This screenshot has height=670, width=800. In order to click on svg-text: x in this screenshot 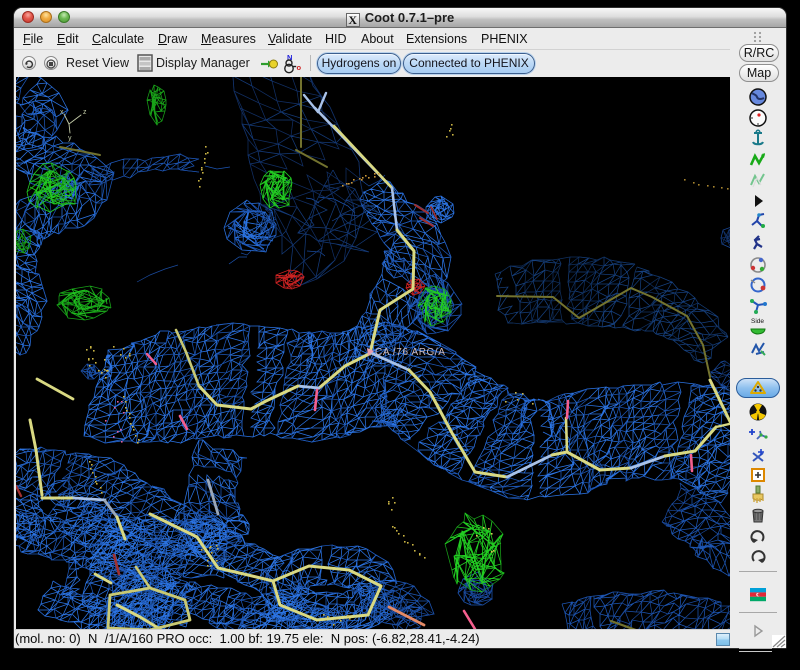, I will do `click(62, 112)`.